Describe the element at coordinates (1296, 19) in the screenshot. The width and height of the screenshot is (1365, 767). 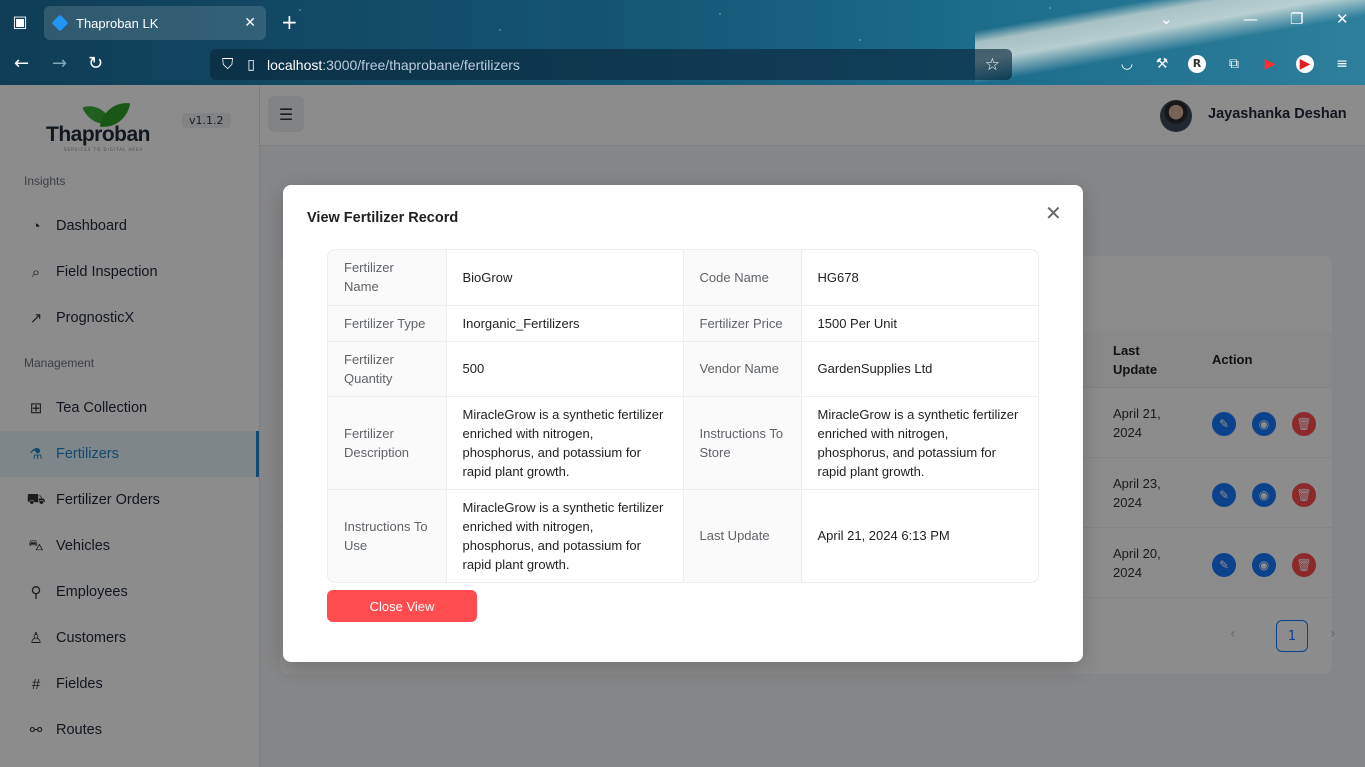
I see `restore-icon: ❐` at that location.